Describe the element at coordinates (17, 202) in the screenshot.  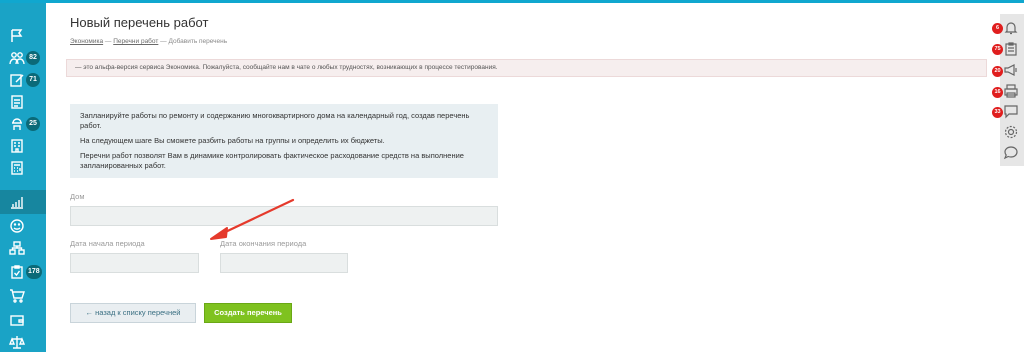
I see `analytics-icon` at that location.